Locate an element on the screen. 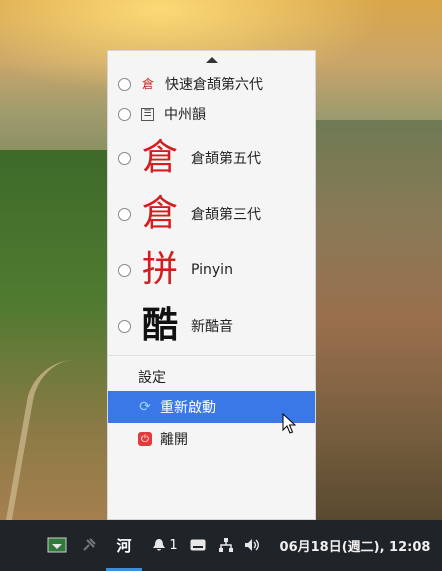  menu-item-label: 中州韻 is located at coordinates (185, 115).